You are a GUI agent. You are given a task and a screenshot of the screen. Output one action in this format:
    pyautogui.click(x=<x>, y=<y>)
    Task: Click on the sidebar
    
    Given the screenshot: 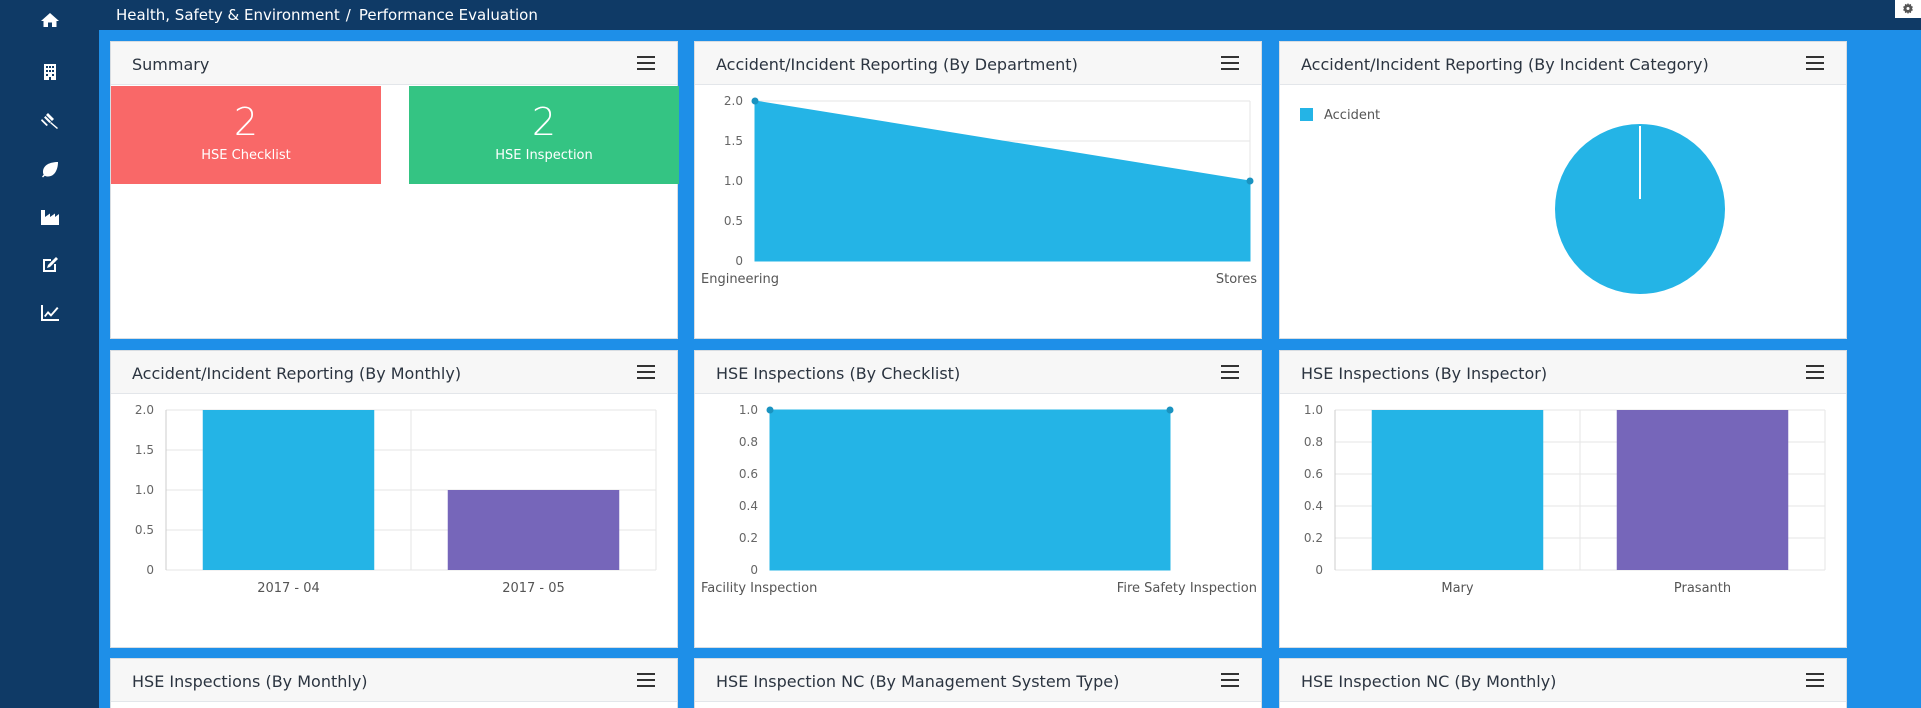 What is the action you would take?
    pyautogui.click(x=49, y=354)
    